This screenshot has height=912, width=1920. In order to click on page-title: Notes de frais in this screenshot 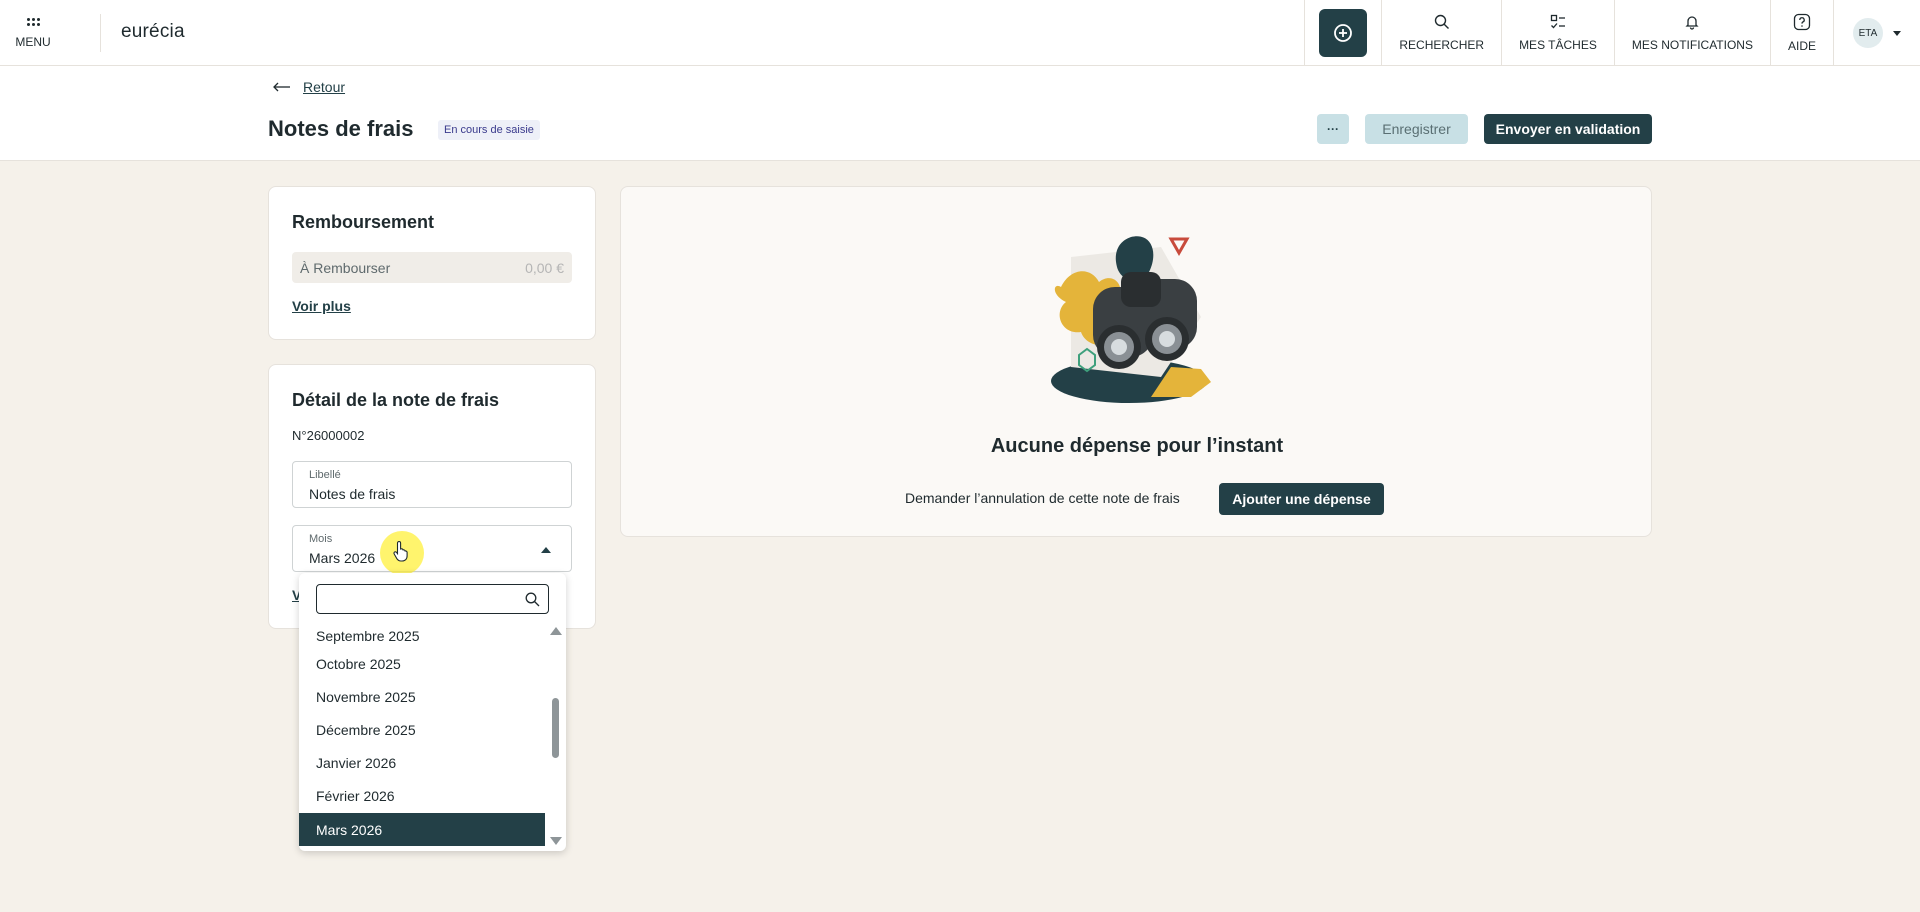, I will do `click(341, 128)`.